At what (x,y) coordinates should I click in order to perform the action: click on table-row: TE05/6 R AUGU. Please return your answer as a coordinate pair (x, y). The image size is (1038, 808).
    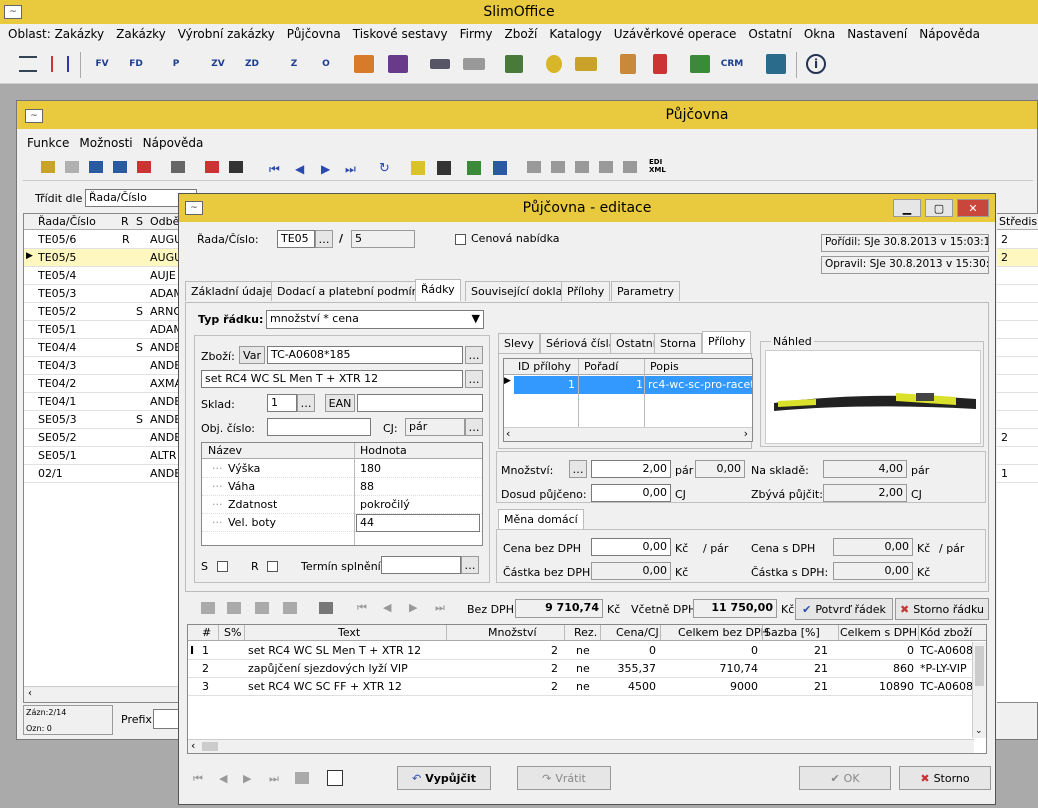
    Looking at the image, I should click on (102, 240).